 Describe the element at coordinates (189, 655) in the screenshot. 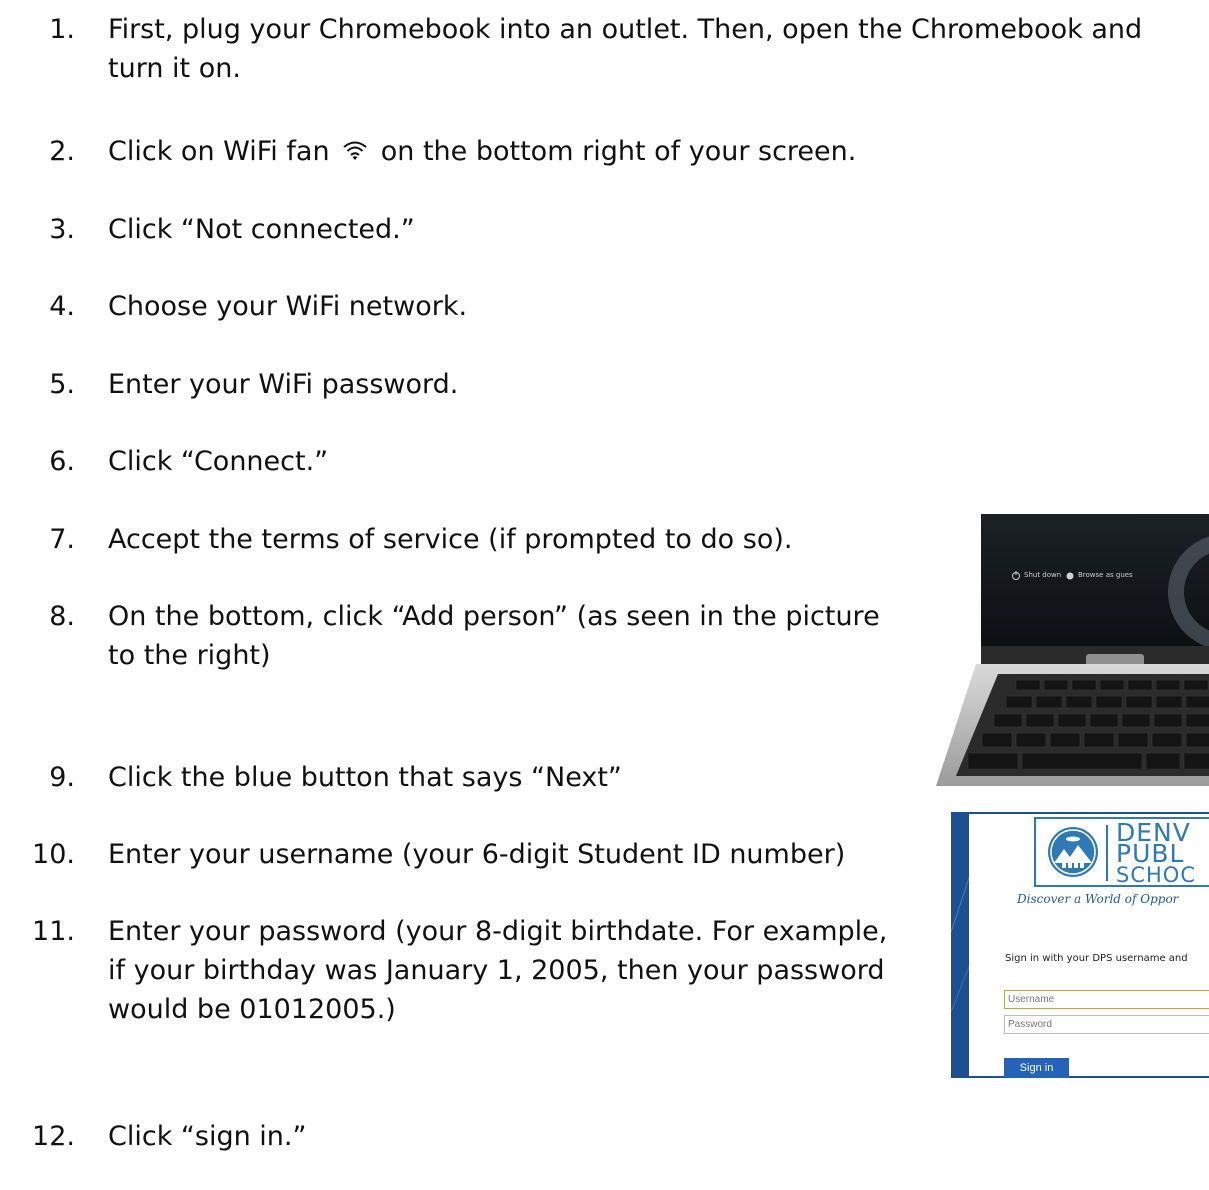

I see `step-text: to the right)` at that location.